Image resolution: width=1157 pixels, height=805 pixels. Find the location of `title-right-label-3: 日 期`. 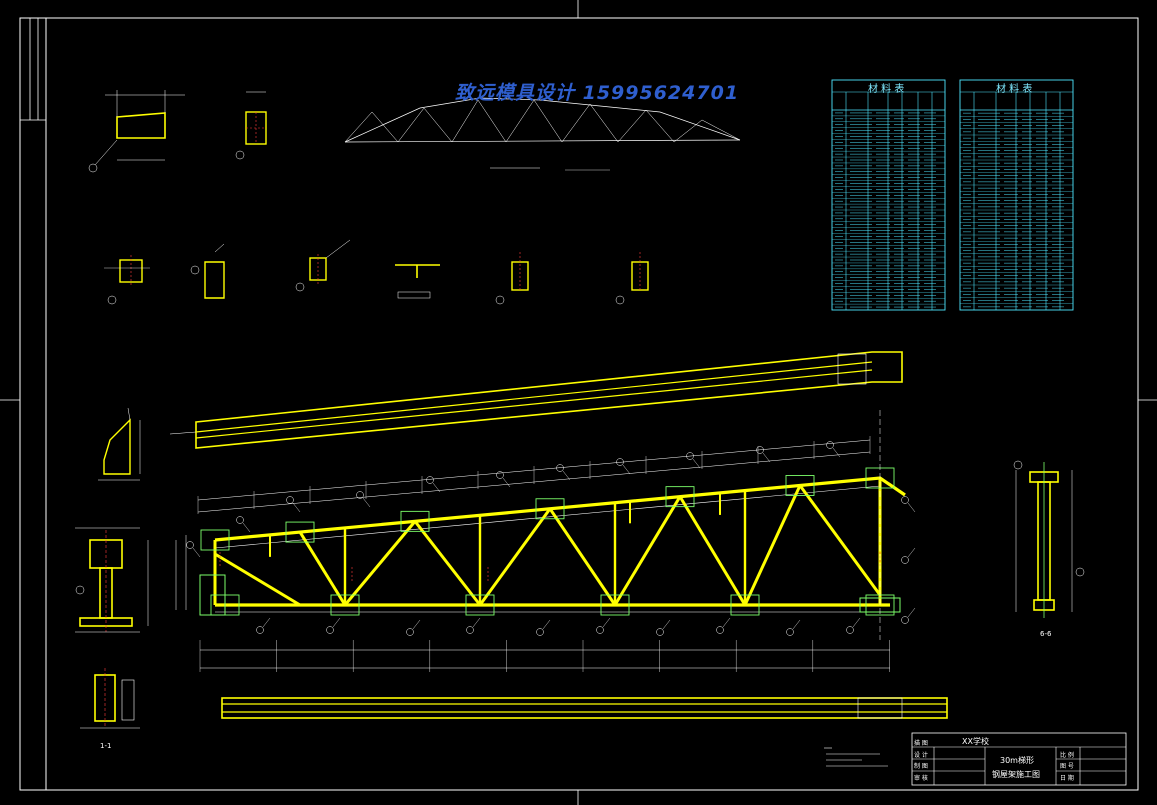

title-right-label-3: 日 期 is located at coordinates (1067, 778).